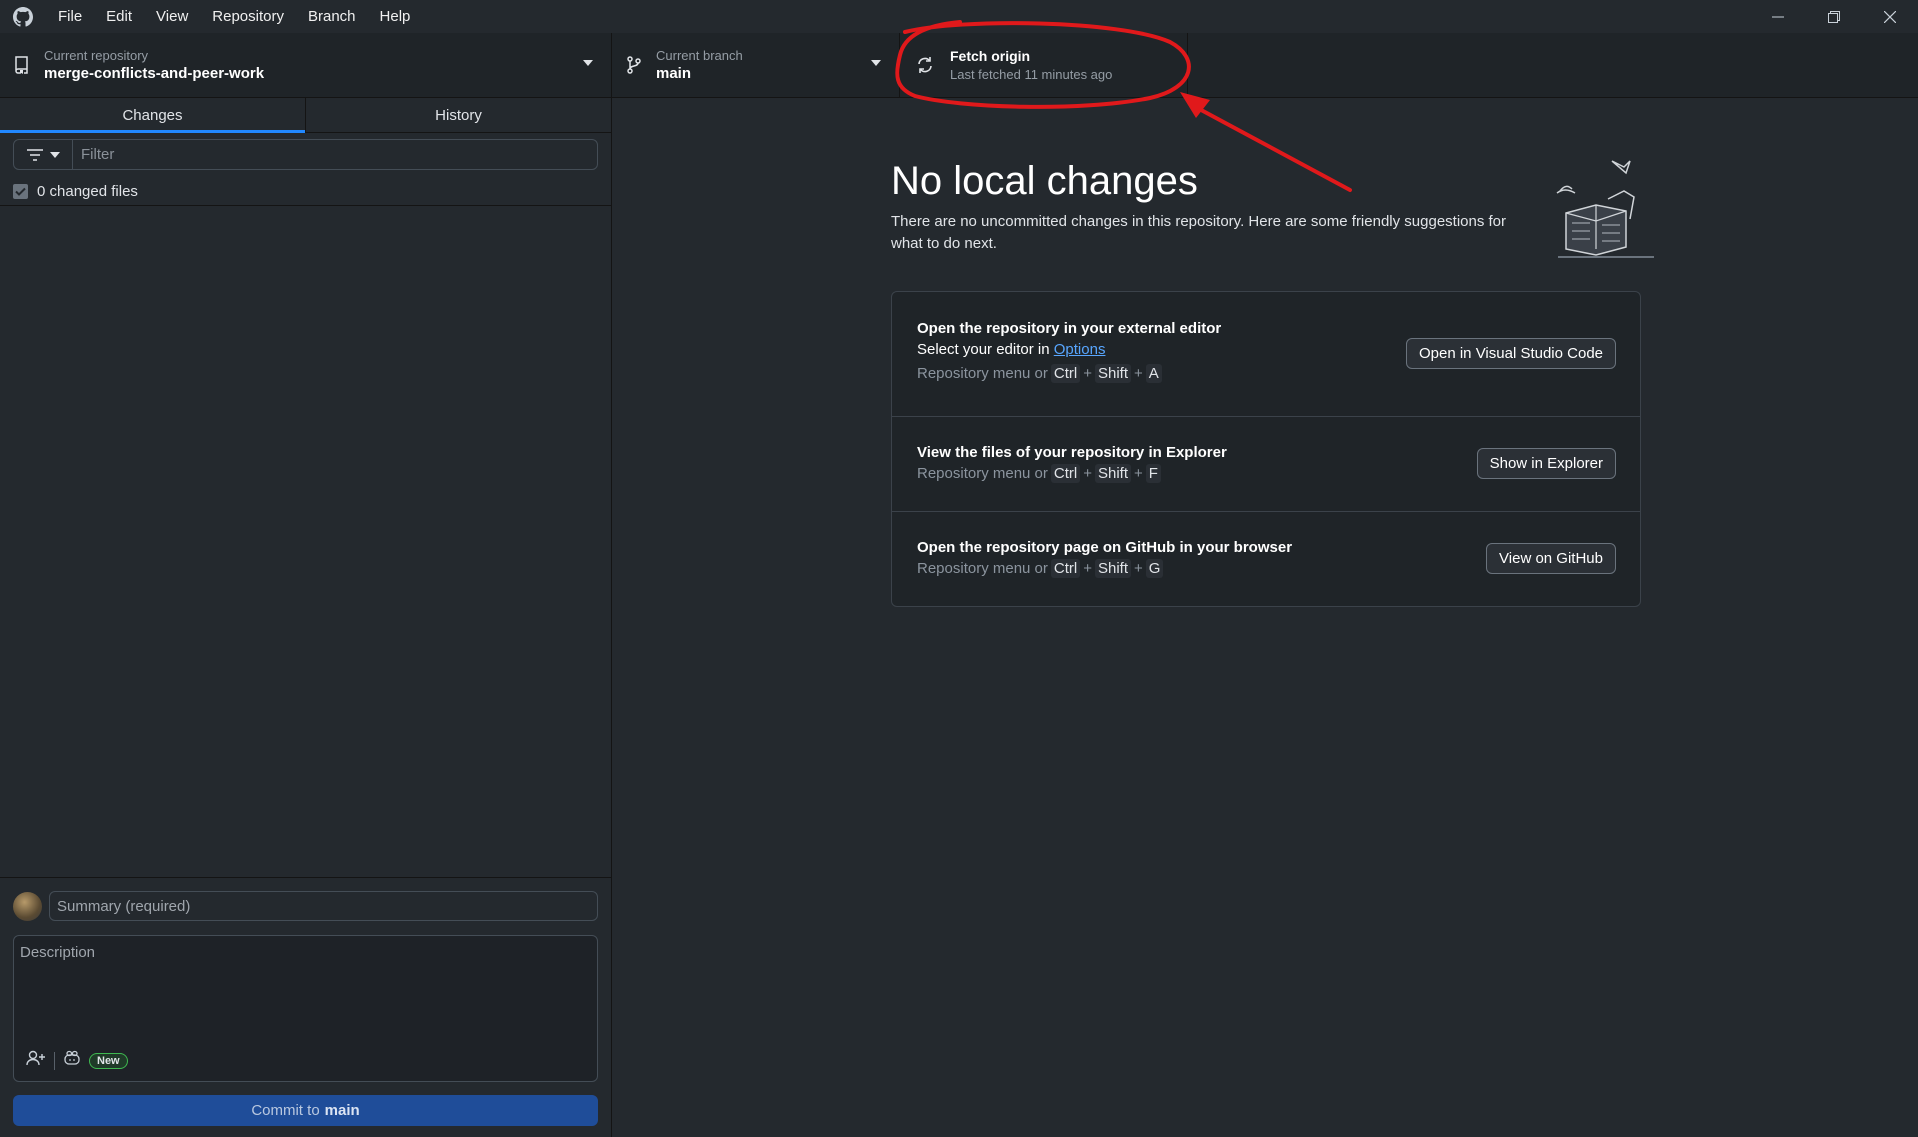 The width and height of the screenshot is (1918, 1137). I want to click on sidebar-tabs: Changes History, so click(305, 115).